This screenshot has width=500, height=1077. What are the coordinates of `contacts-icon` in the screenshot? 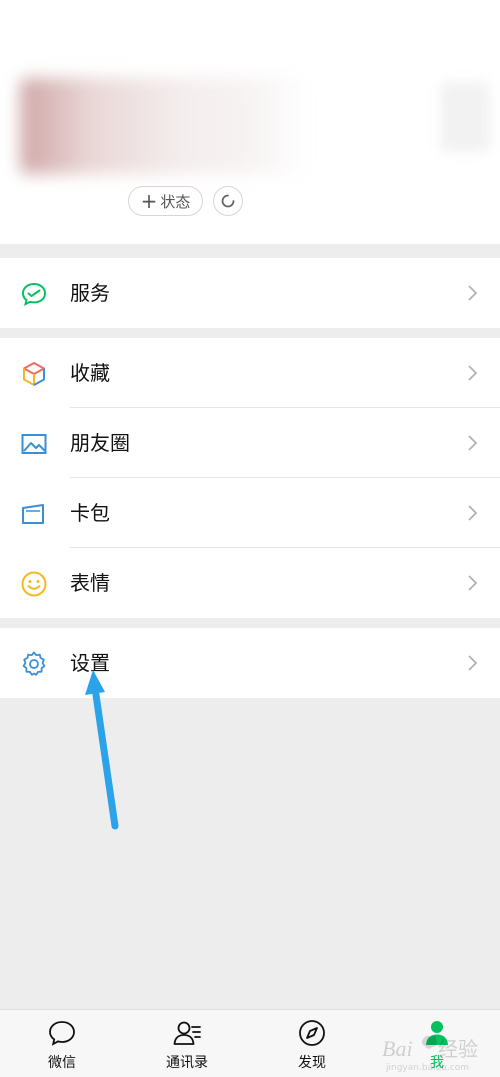 It's located at (187, 1033).